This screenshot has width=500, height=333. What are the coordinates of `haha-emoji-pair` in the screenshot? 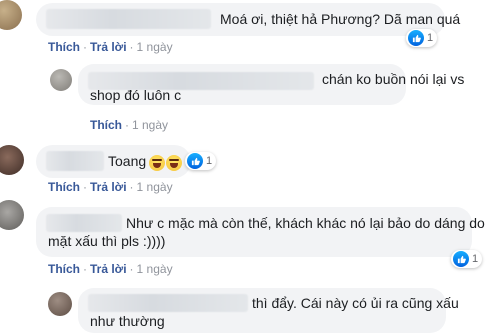 It's located at (165, 162).